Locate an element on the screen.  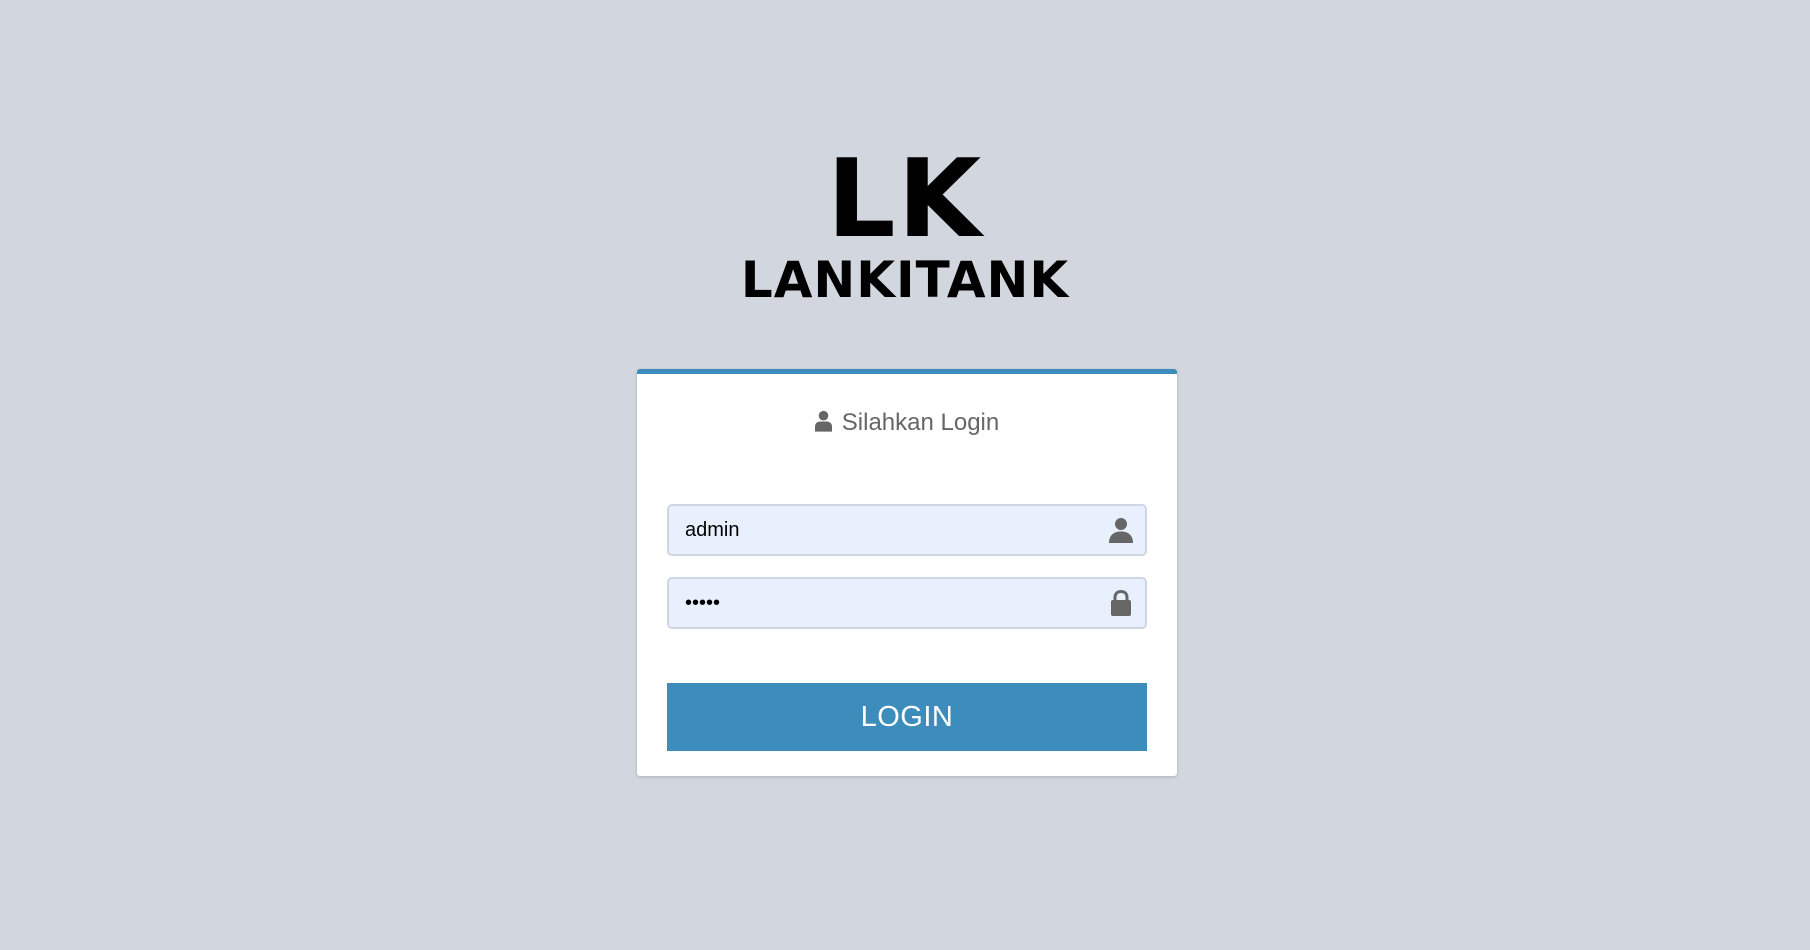
login-button: LOGIN is located at coordinates (907, 717).